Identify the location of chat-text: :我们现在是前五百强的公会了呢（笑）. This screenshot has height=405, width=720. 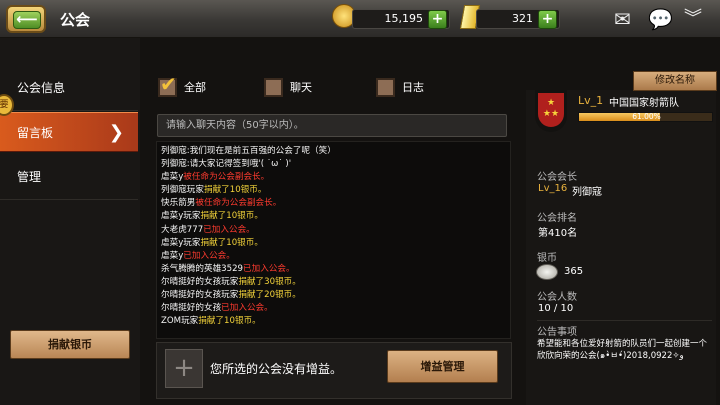
(261, 151).